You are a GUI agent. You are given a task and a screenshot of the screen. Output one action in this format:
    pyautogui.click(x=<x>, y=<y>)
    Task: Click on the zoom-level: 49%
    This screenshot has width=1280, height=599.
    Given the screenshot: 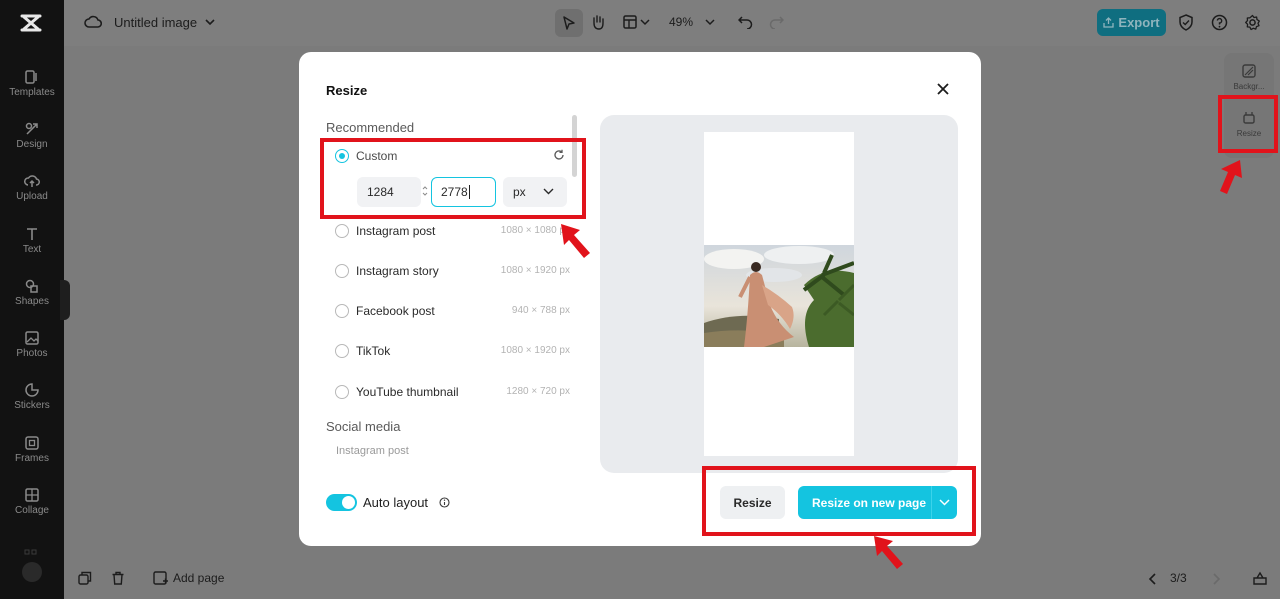 What is the action you would take?
    pyautogui.click(x=681, y=22)
    